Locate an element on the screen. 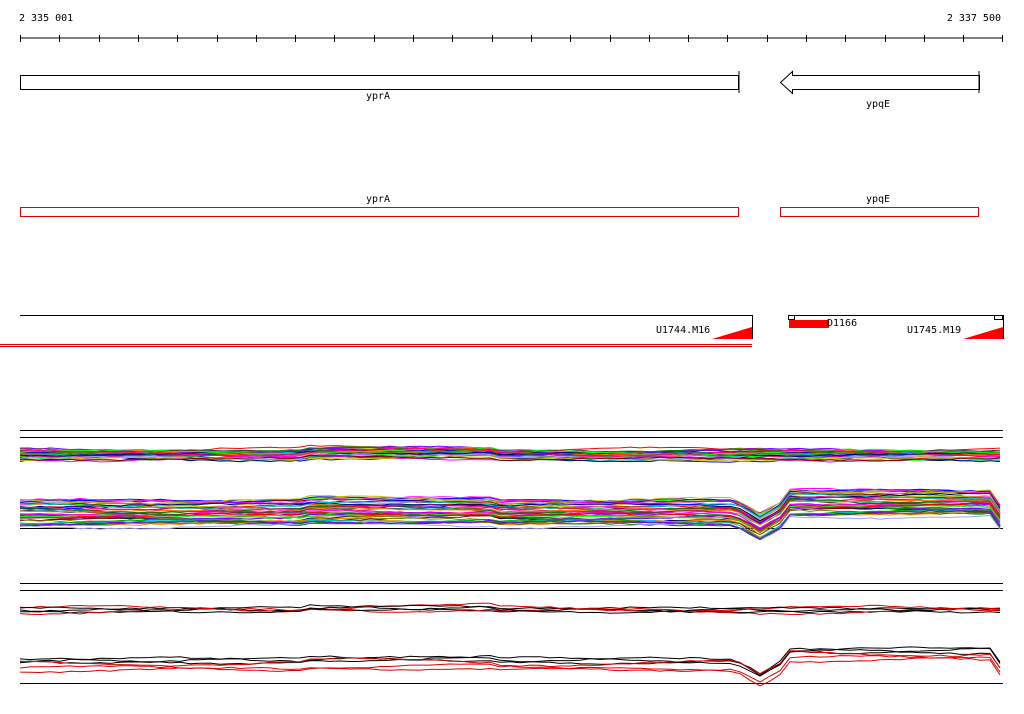 Image resolution: width=1024 pixels, height=714 pixels. expression-panel-lower is located at coordinates (511, 635).